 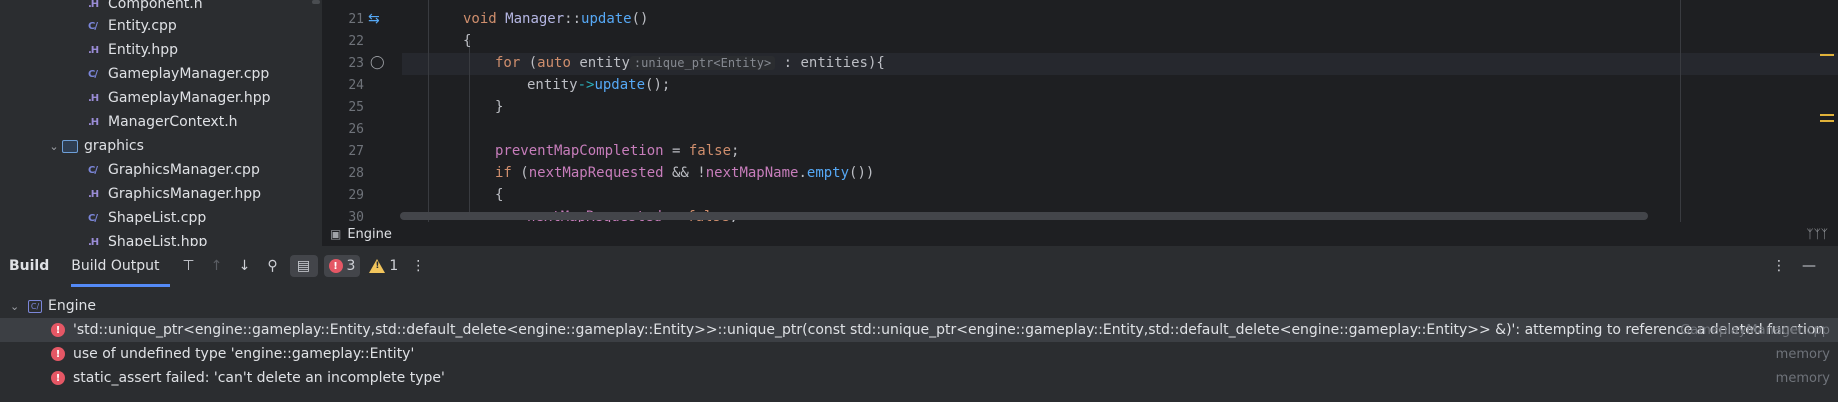 I want to click on code-line-27: preventMapCompletion = false;, so click(x=617, y=151).